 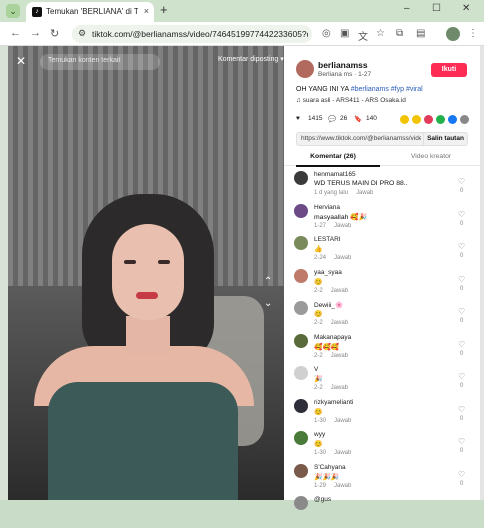 What do you see at coordinates (351, 100) in the screenshot?
I see `music-link: ♫ suara asli - ARS411 - ARS Osaka.id` at bounding box center [351, 100].